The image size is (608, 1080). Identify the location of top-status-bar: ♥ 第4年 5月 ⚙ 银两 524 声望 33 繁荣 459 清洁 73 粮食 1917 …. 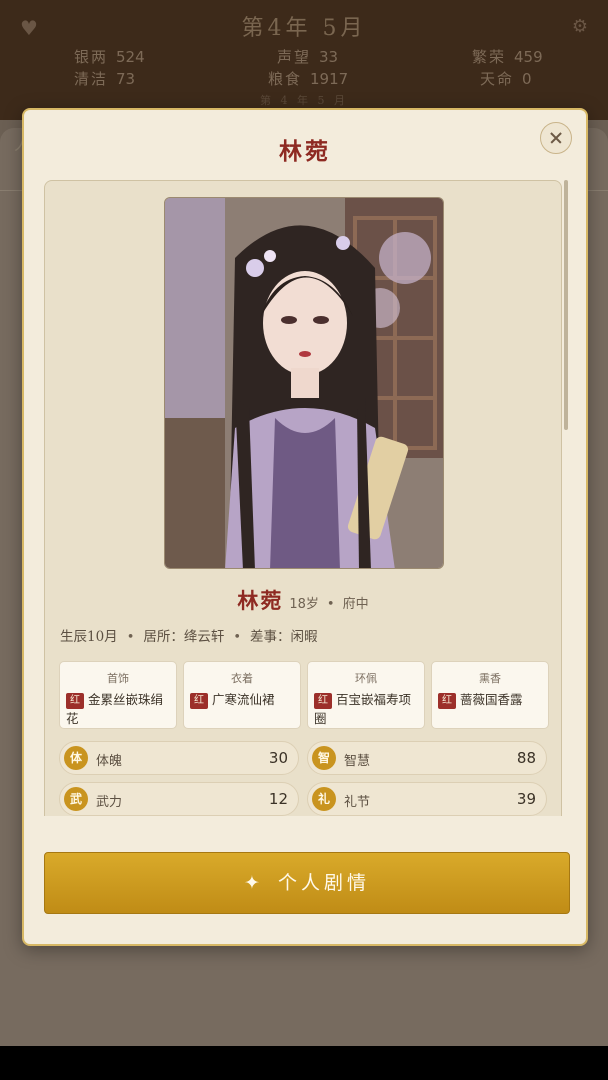
(304, 60).